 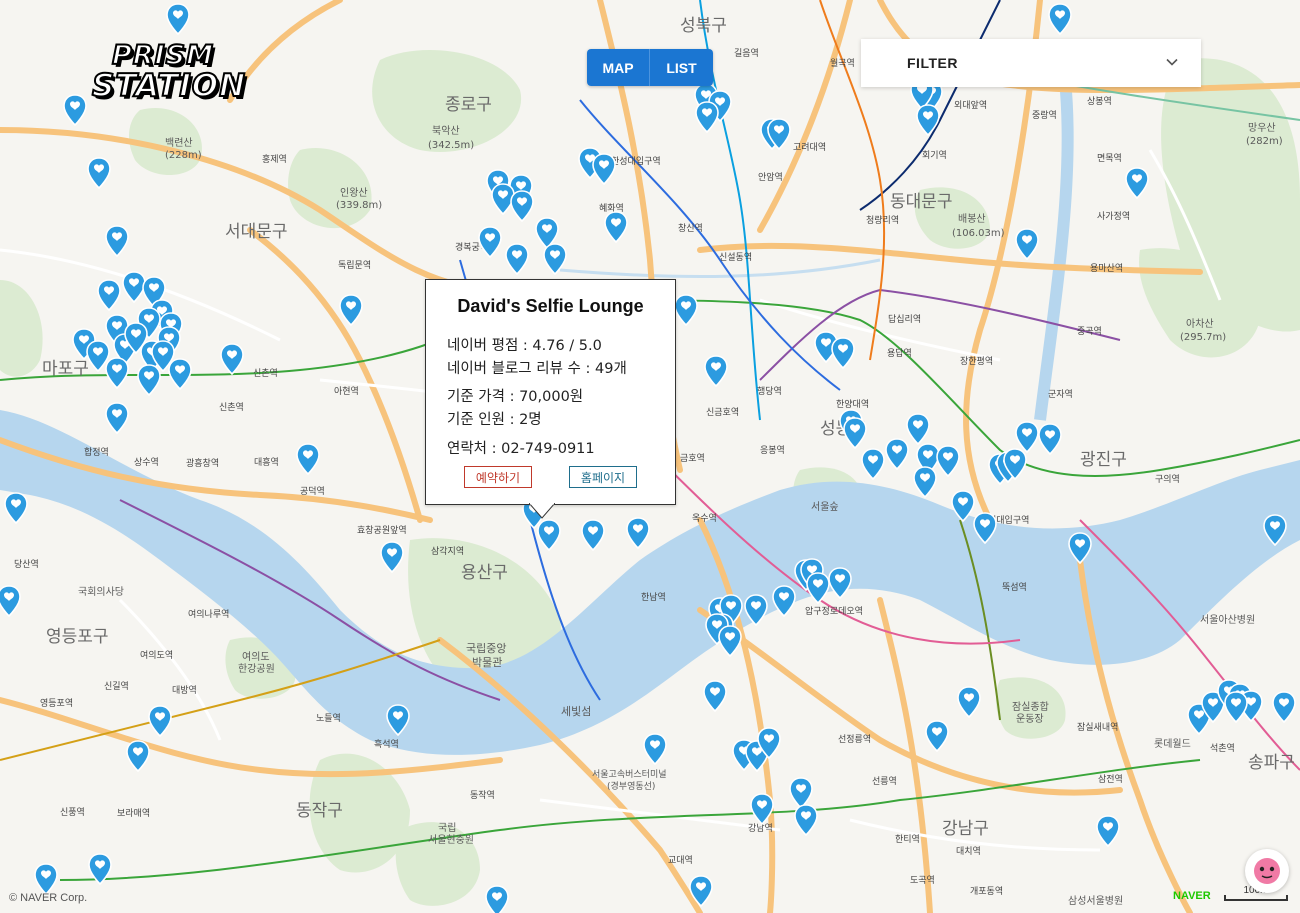 I want to click on svg-text: 백련산, so click(x=179, y=143).